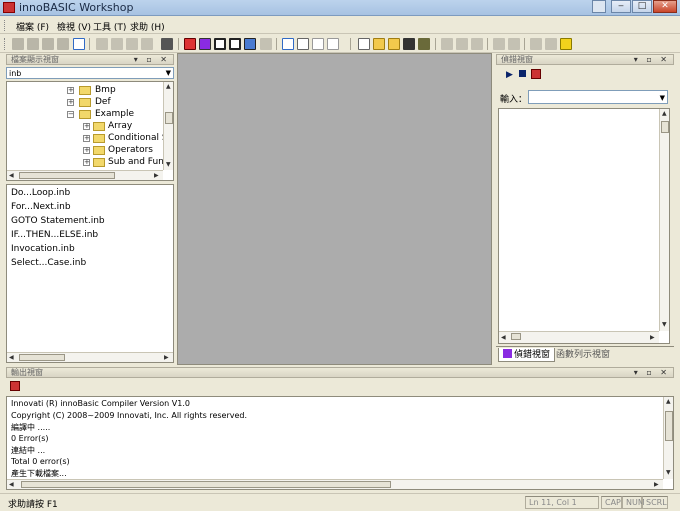  What do you see at coordinates (409, 44) in the screenshot?
I see `save-icon` at bounding box center [409, 44].